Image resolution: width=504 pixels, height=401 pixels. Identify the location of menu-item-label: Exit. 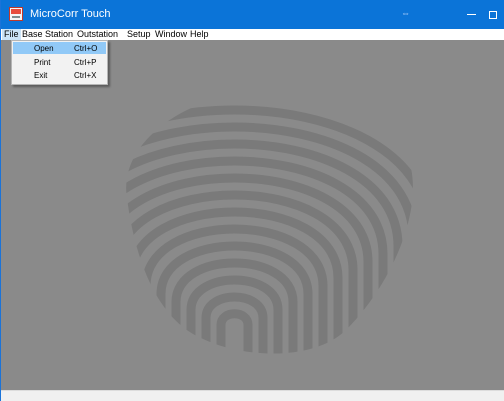
(41, 75).